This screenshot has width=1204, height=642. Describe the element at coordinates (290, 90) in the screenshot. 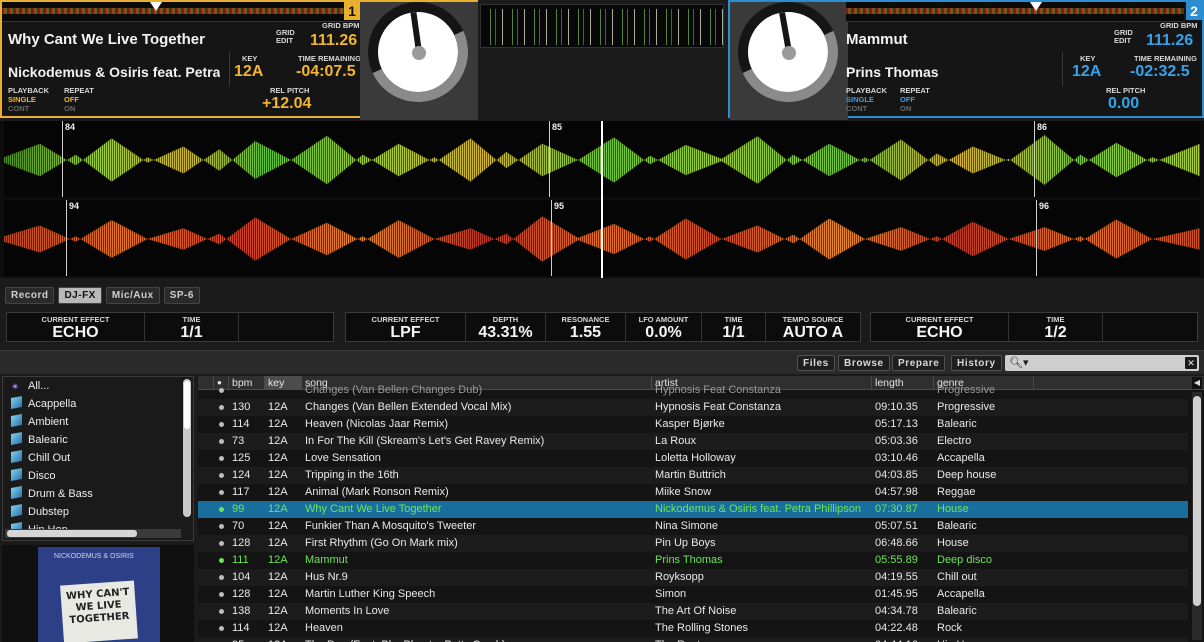

I see `rel-pitch-label: REL PITCH` at that location.